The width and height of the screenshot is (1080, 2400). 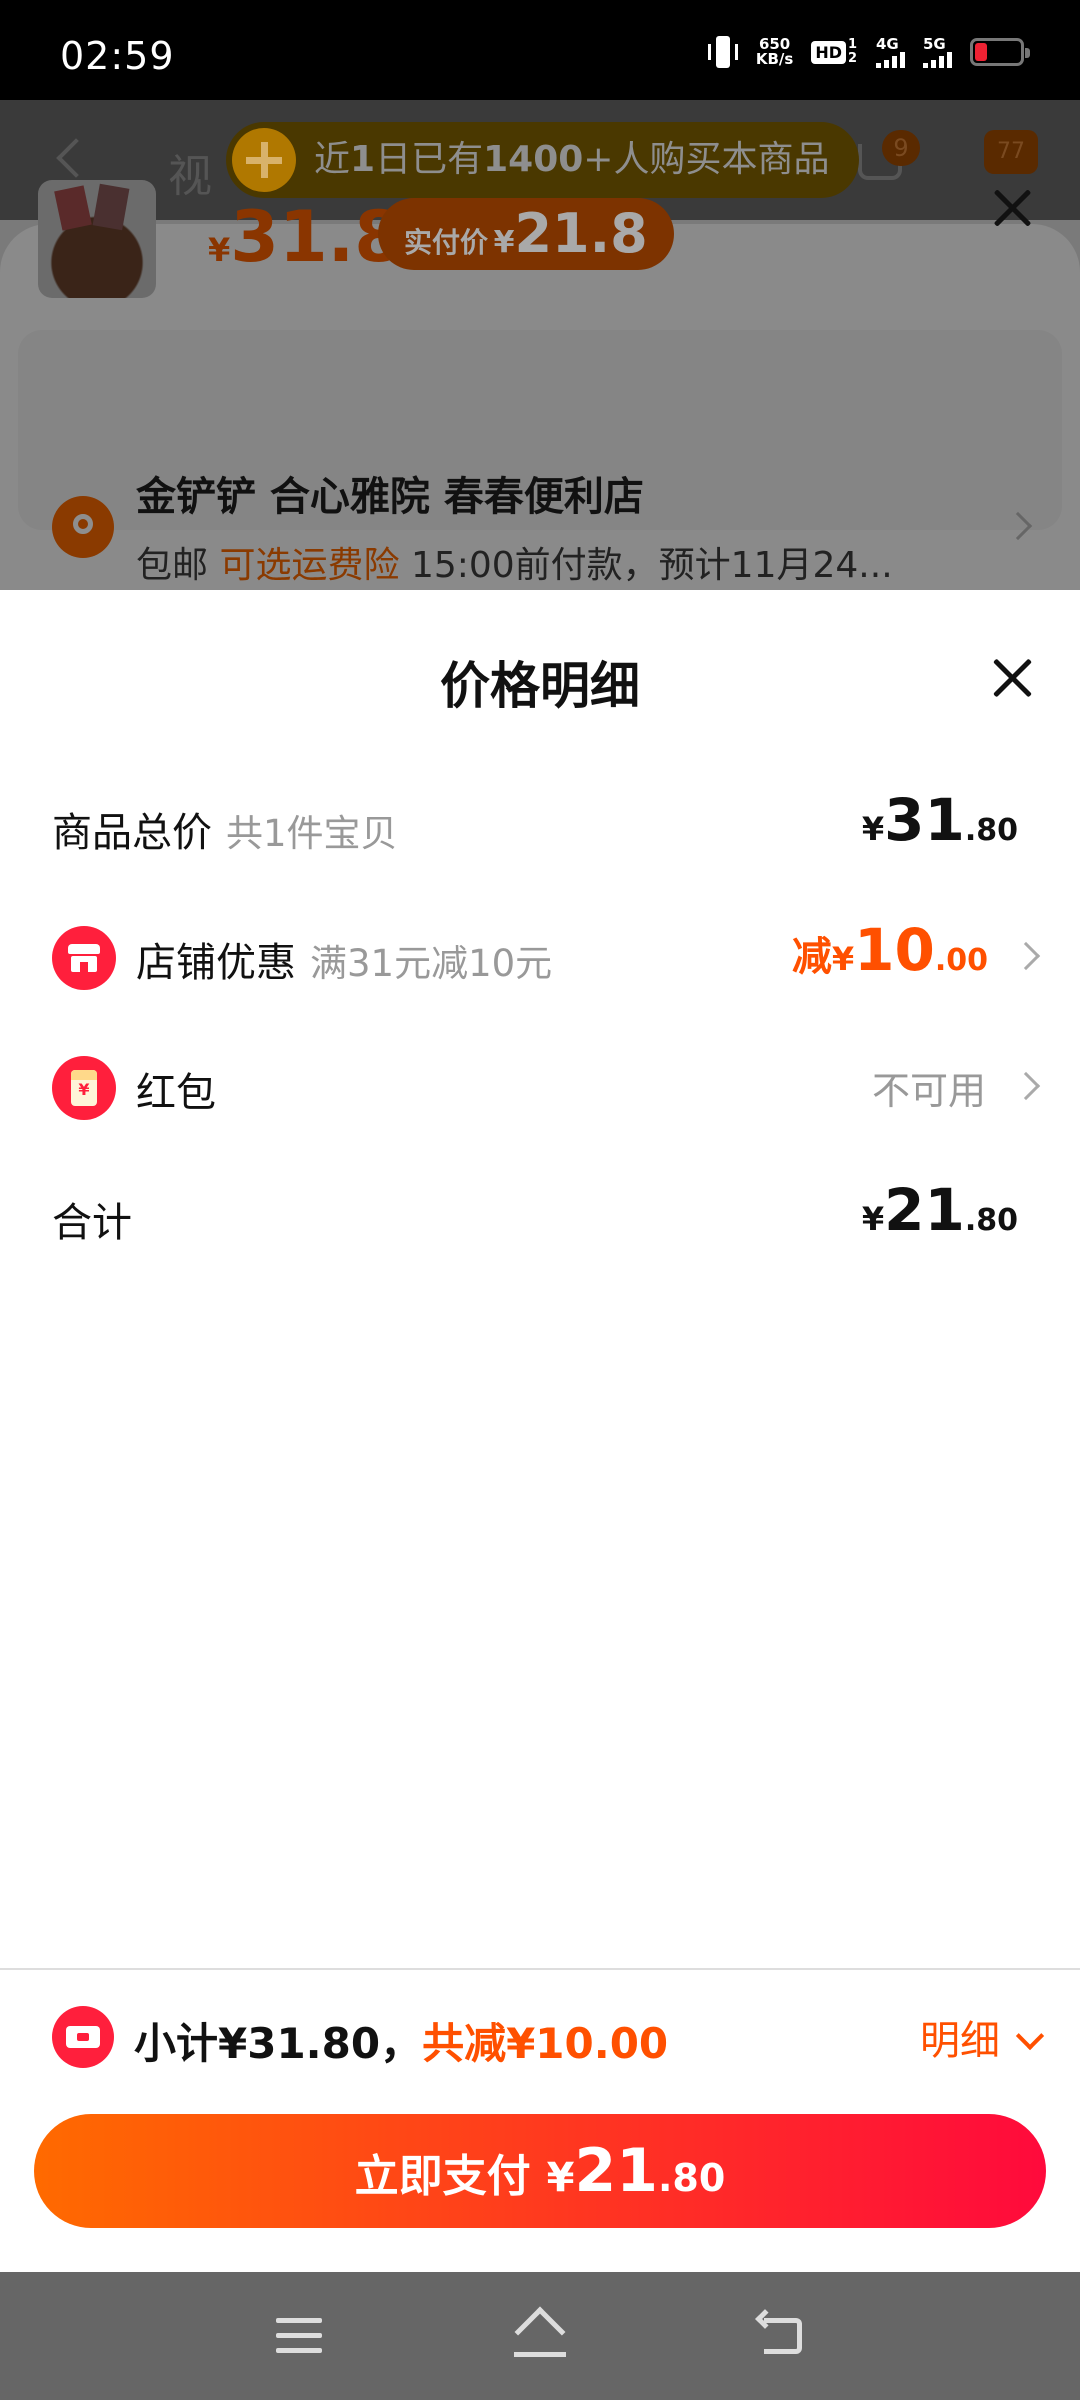 What do you see at coordinates (390, 497) in the screenshot?
I see `address-name: 金铲铲 合心雅院 春春便利店` at bounding box center [390, 497].